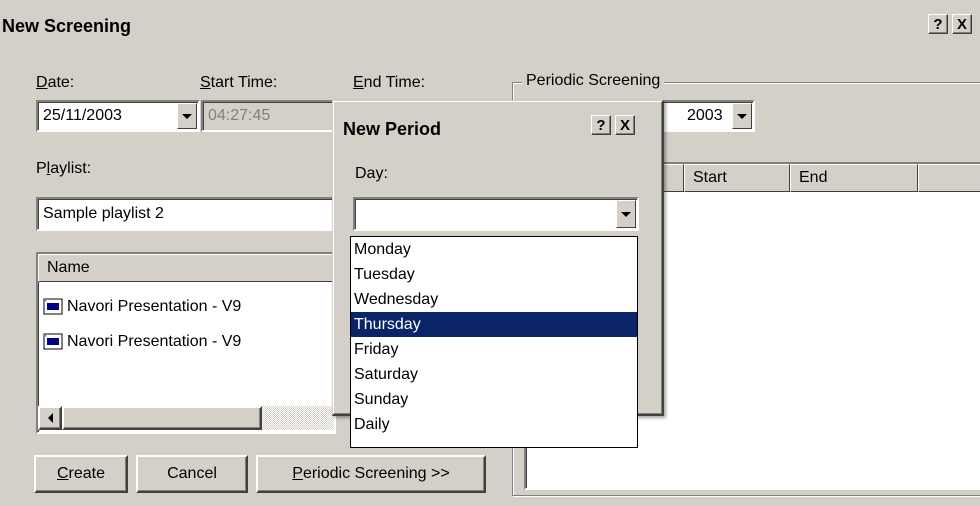 The image size is (980, 506). What do you see at coordinates (496, 214) in the screenshot?
I see `day-select` at bounding box center [496, 214].